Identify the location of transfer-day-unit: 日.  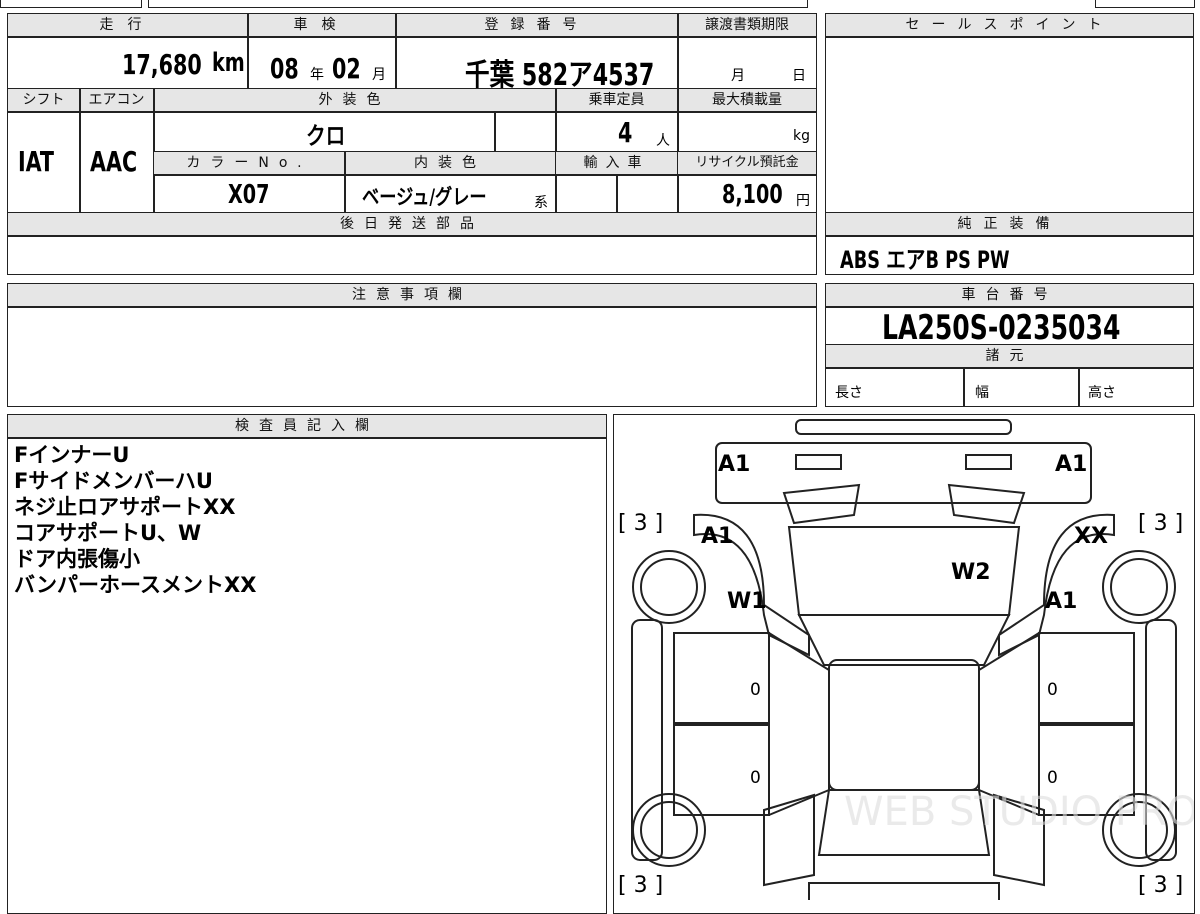
(799, 76).